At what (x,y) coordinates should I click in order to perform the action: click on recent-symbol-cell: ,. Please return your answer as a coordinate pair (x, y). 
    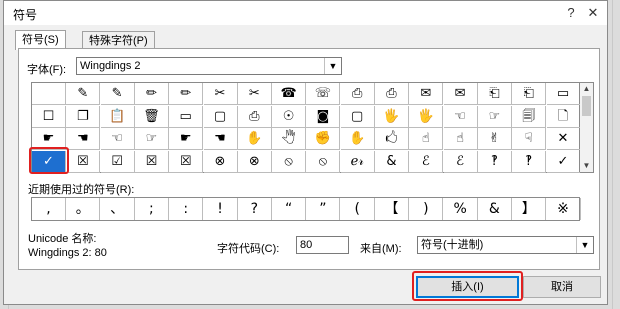
    Looking at the image, I should click on (49, 209).